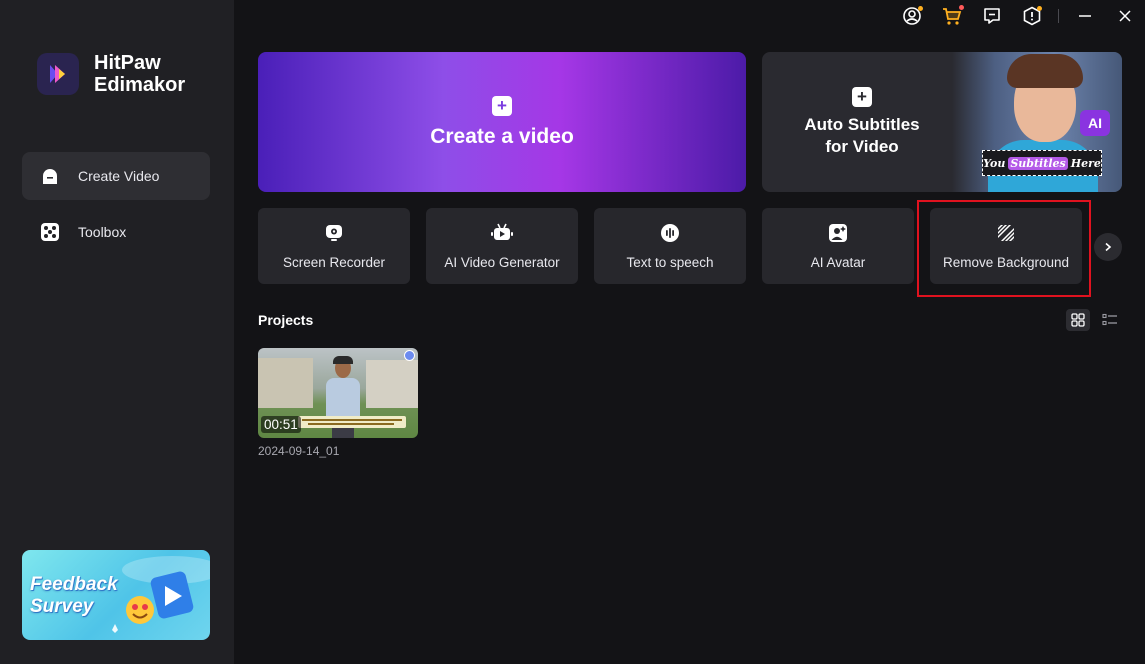  I want to click on preview-hair, so click(1045, 71).